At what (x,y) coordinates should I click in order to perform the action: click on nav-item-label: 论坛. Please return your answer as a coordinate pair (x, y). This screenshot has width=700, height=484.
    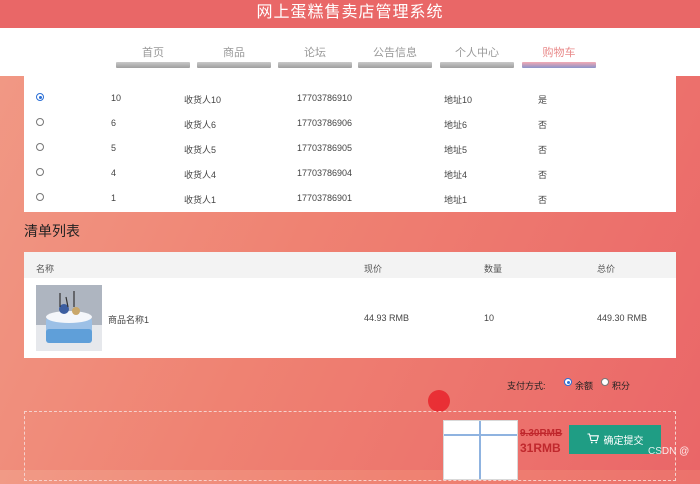
    Looking at the image, I should click on (315, 53).